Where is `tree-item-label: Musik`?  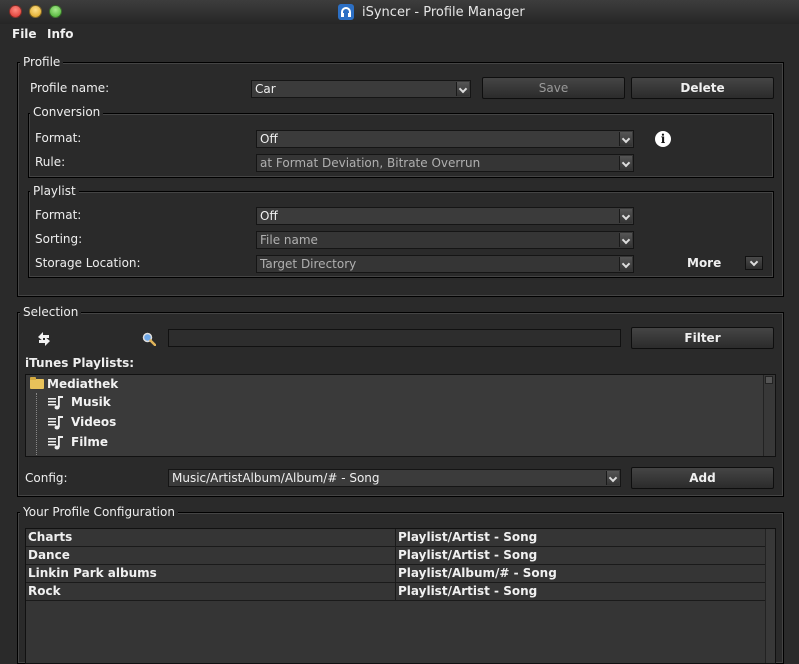
tree-item-label: Musik is located at coordinates (91, 402).